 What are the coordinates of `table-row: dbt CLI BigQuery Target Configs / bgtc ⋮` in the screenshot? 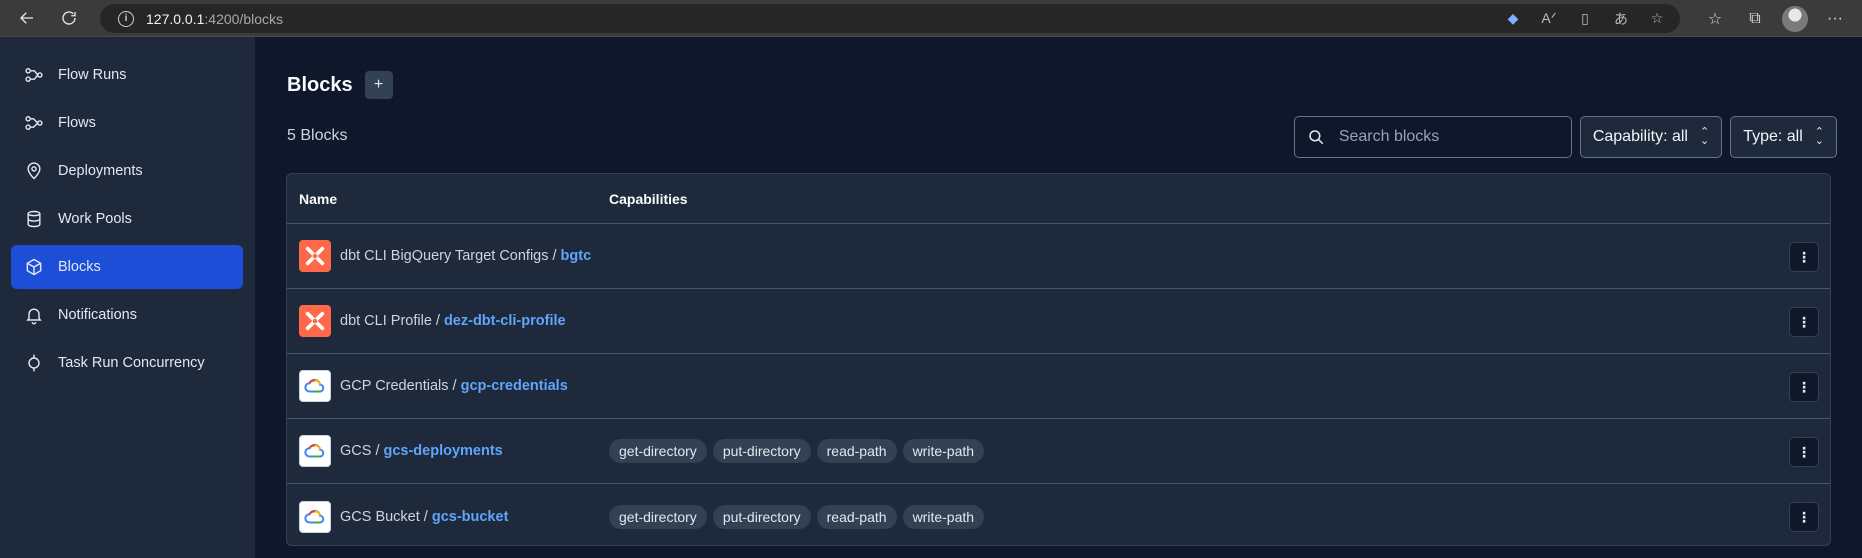 It's located at (1058, 256).